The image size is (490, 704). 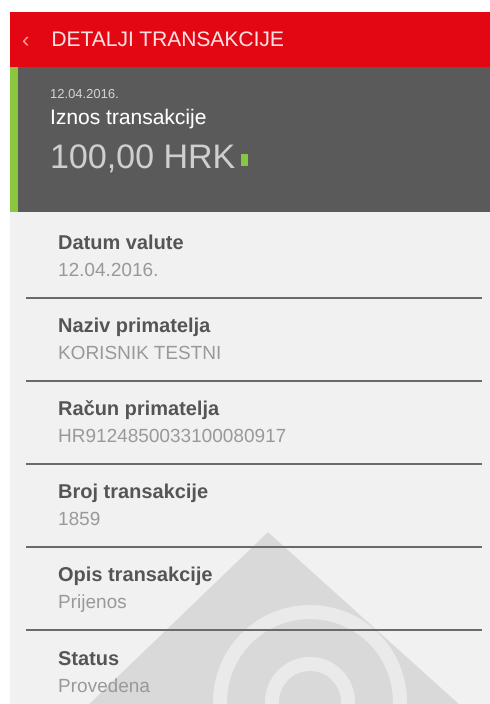 What do you see at coordinates (134, 492) in the screenshot?
I see `detail-label: Broj transakcije` at bounding box center [134, 492].